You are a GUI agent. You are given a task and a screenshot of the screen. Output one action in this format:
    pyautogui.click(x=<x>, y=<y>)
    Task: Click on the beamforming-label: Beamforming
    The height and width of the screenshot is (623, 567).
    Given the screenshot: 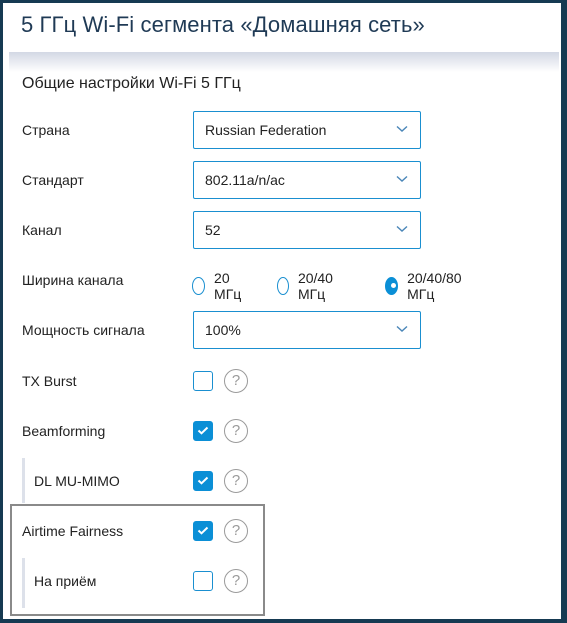 What is the action you would take?
    pyautogui.click(x=64, y=431)
    